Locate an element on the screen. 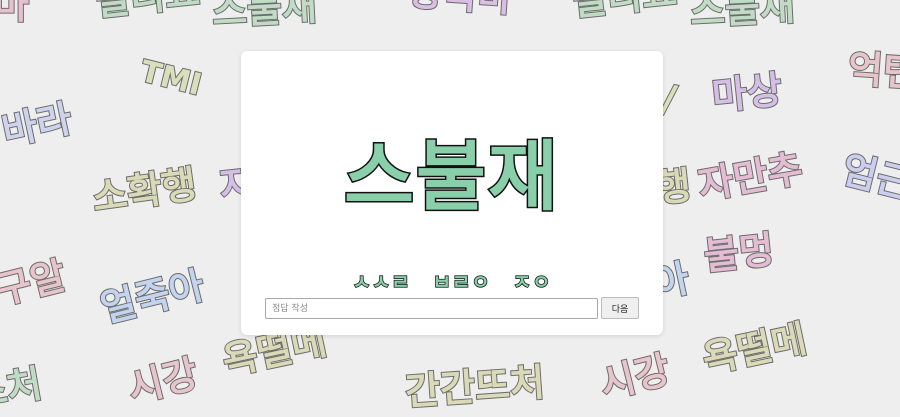 The image size is (900, 417). background-word: 구알 is located at coordinates (35, 283).